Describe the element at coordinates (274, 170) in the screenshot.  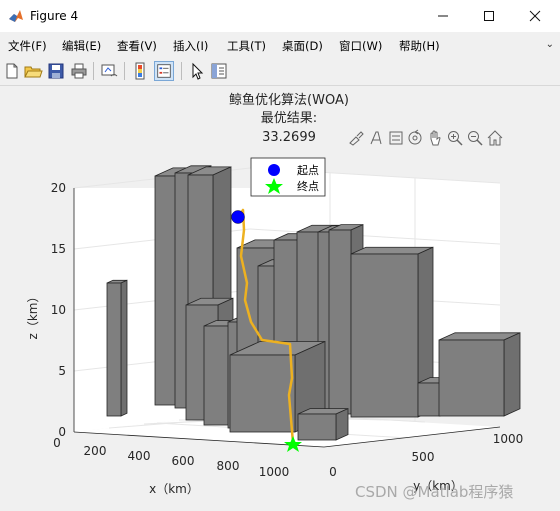
I see `legend-start-marker` at that location.